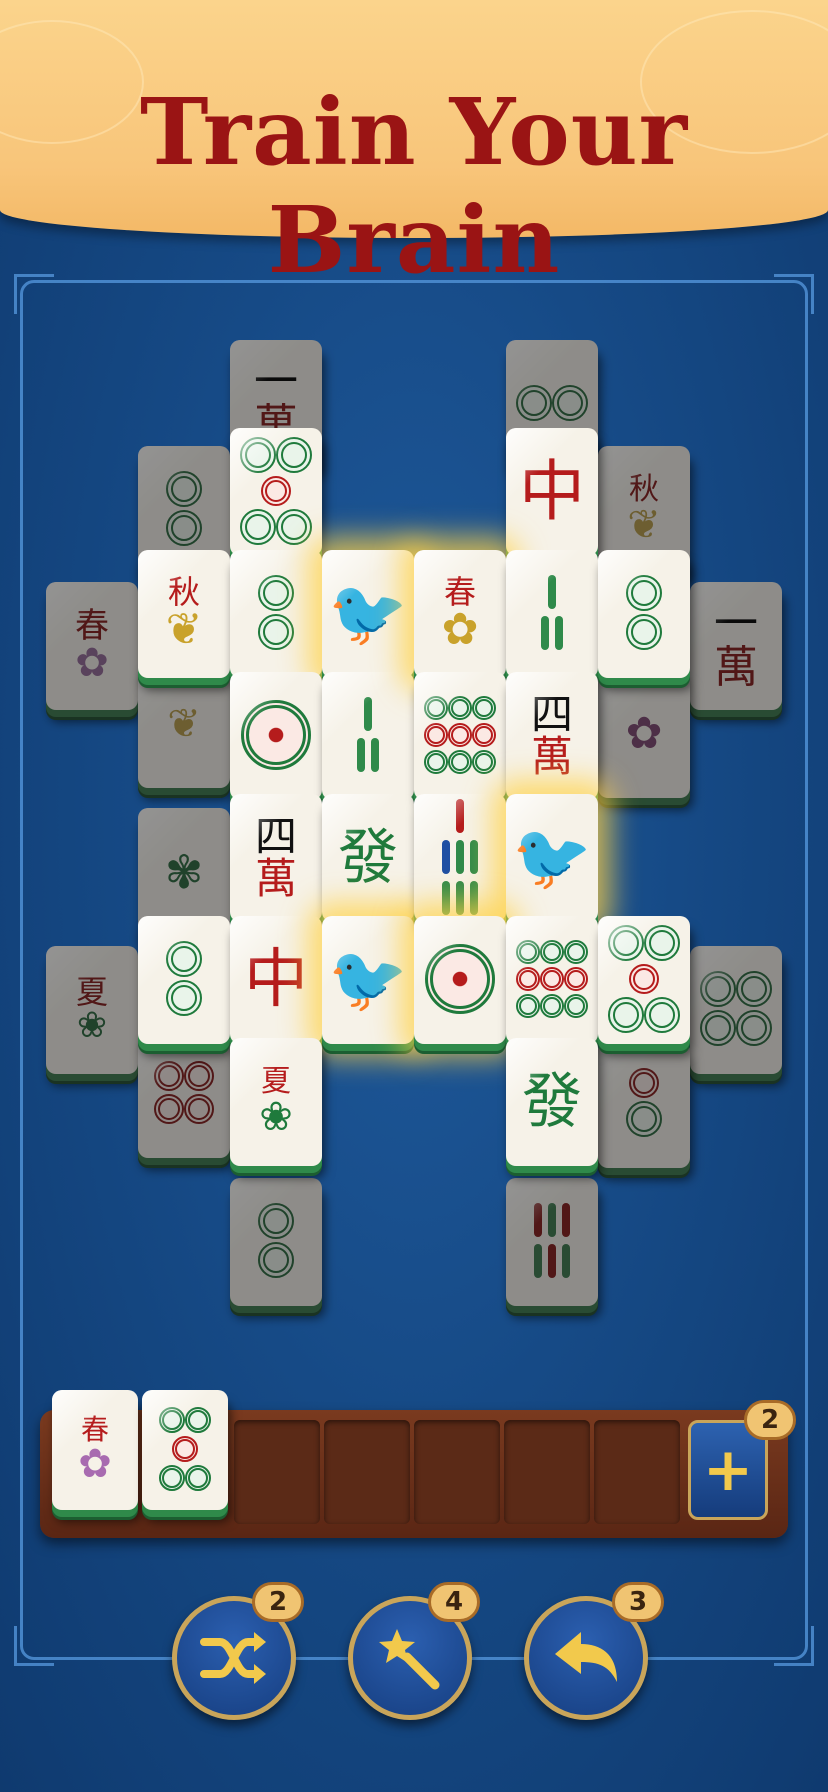  Describe the element at coordinates (454, 1602) in the screenshot. I see `hint-badge: 4` at that location.